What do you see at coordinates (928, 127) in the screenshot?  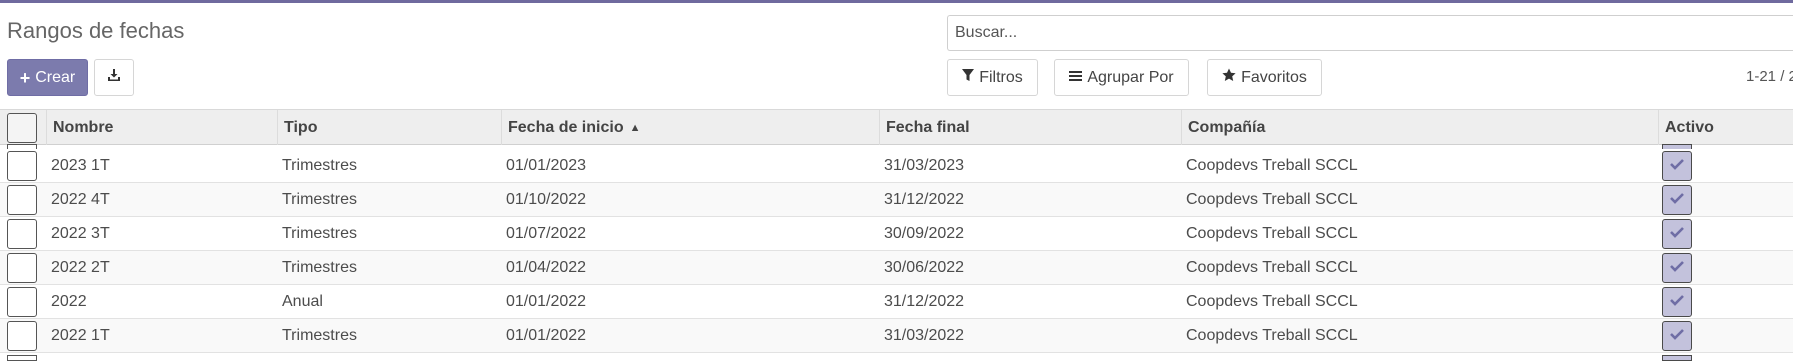 I see `column-header-fecha-final-label: Fecha final` at bounding box center [928, 127].